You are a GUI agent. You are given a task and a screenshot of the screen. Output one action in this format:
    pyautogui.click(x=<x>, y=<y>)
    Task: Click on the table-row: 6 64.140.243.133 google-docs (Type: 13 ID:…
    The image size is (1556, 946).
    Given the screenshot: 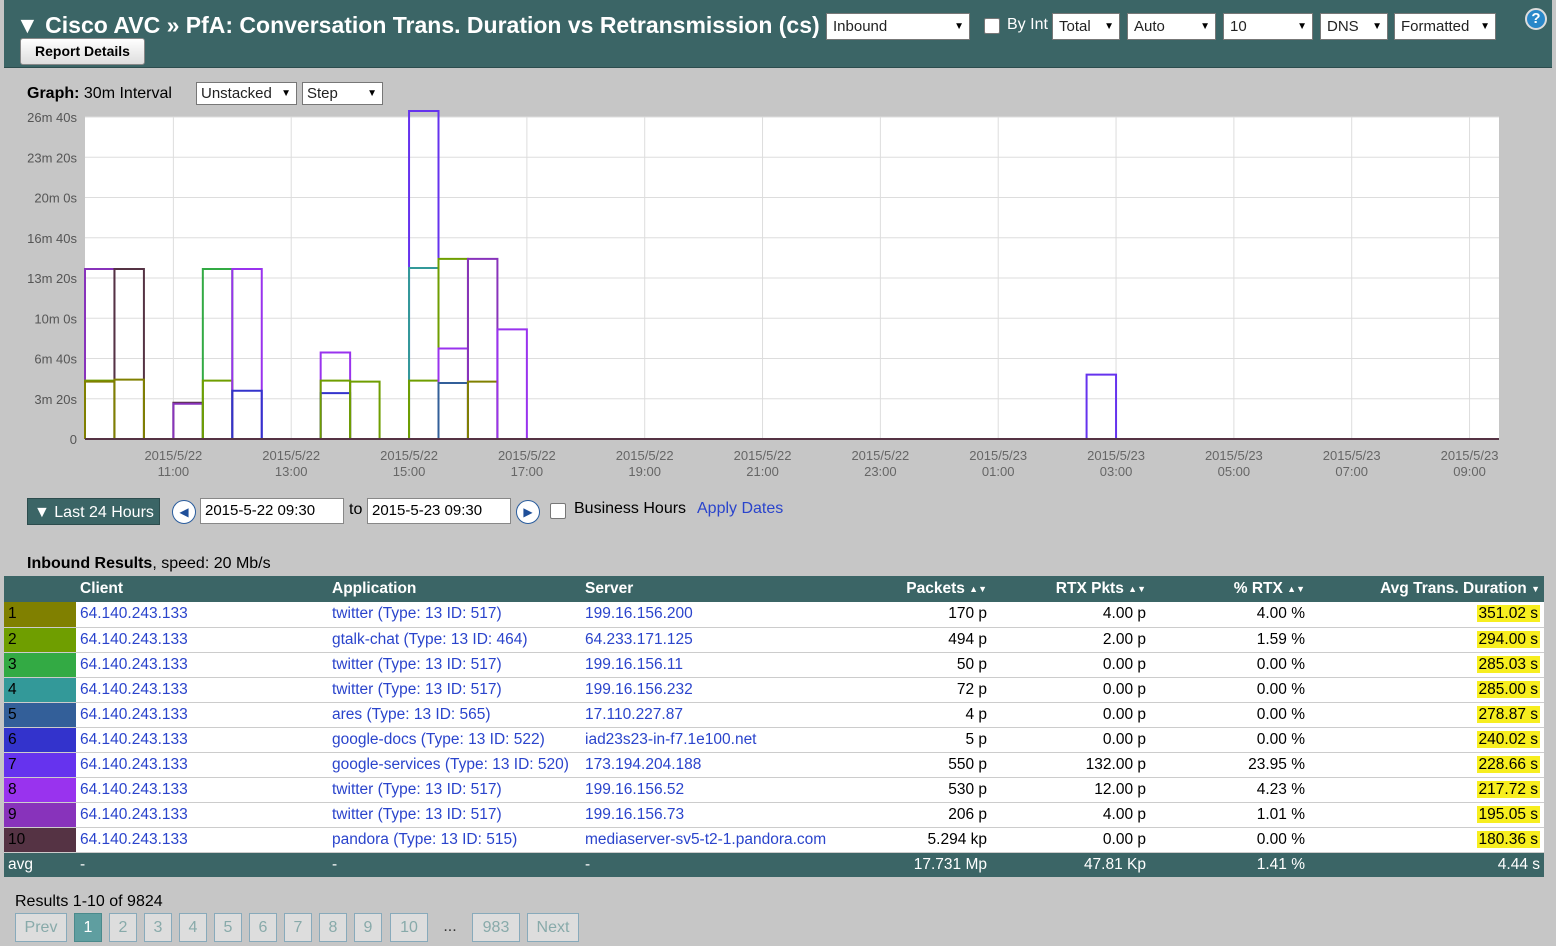 What is the action you would take?
    pyautogui.click(x=774, y=740)
    